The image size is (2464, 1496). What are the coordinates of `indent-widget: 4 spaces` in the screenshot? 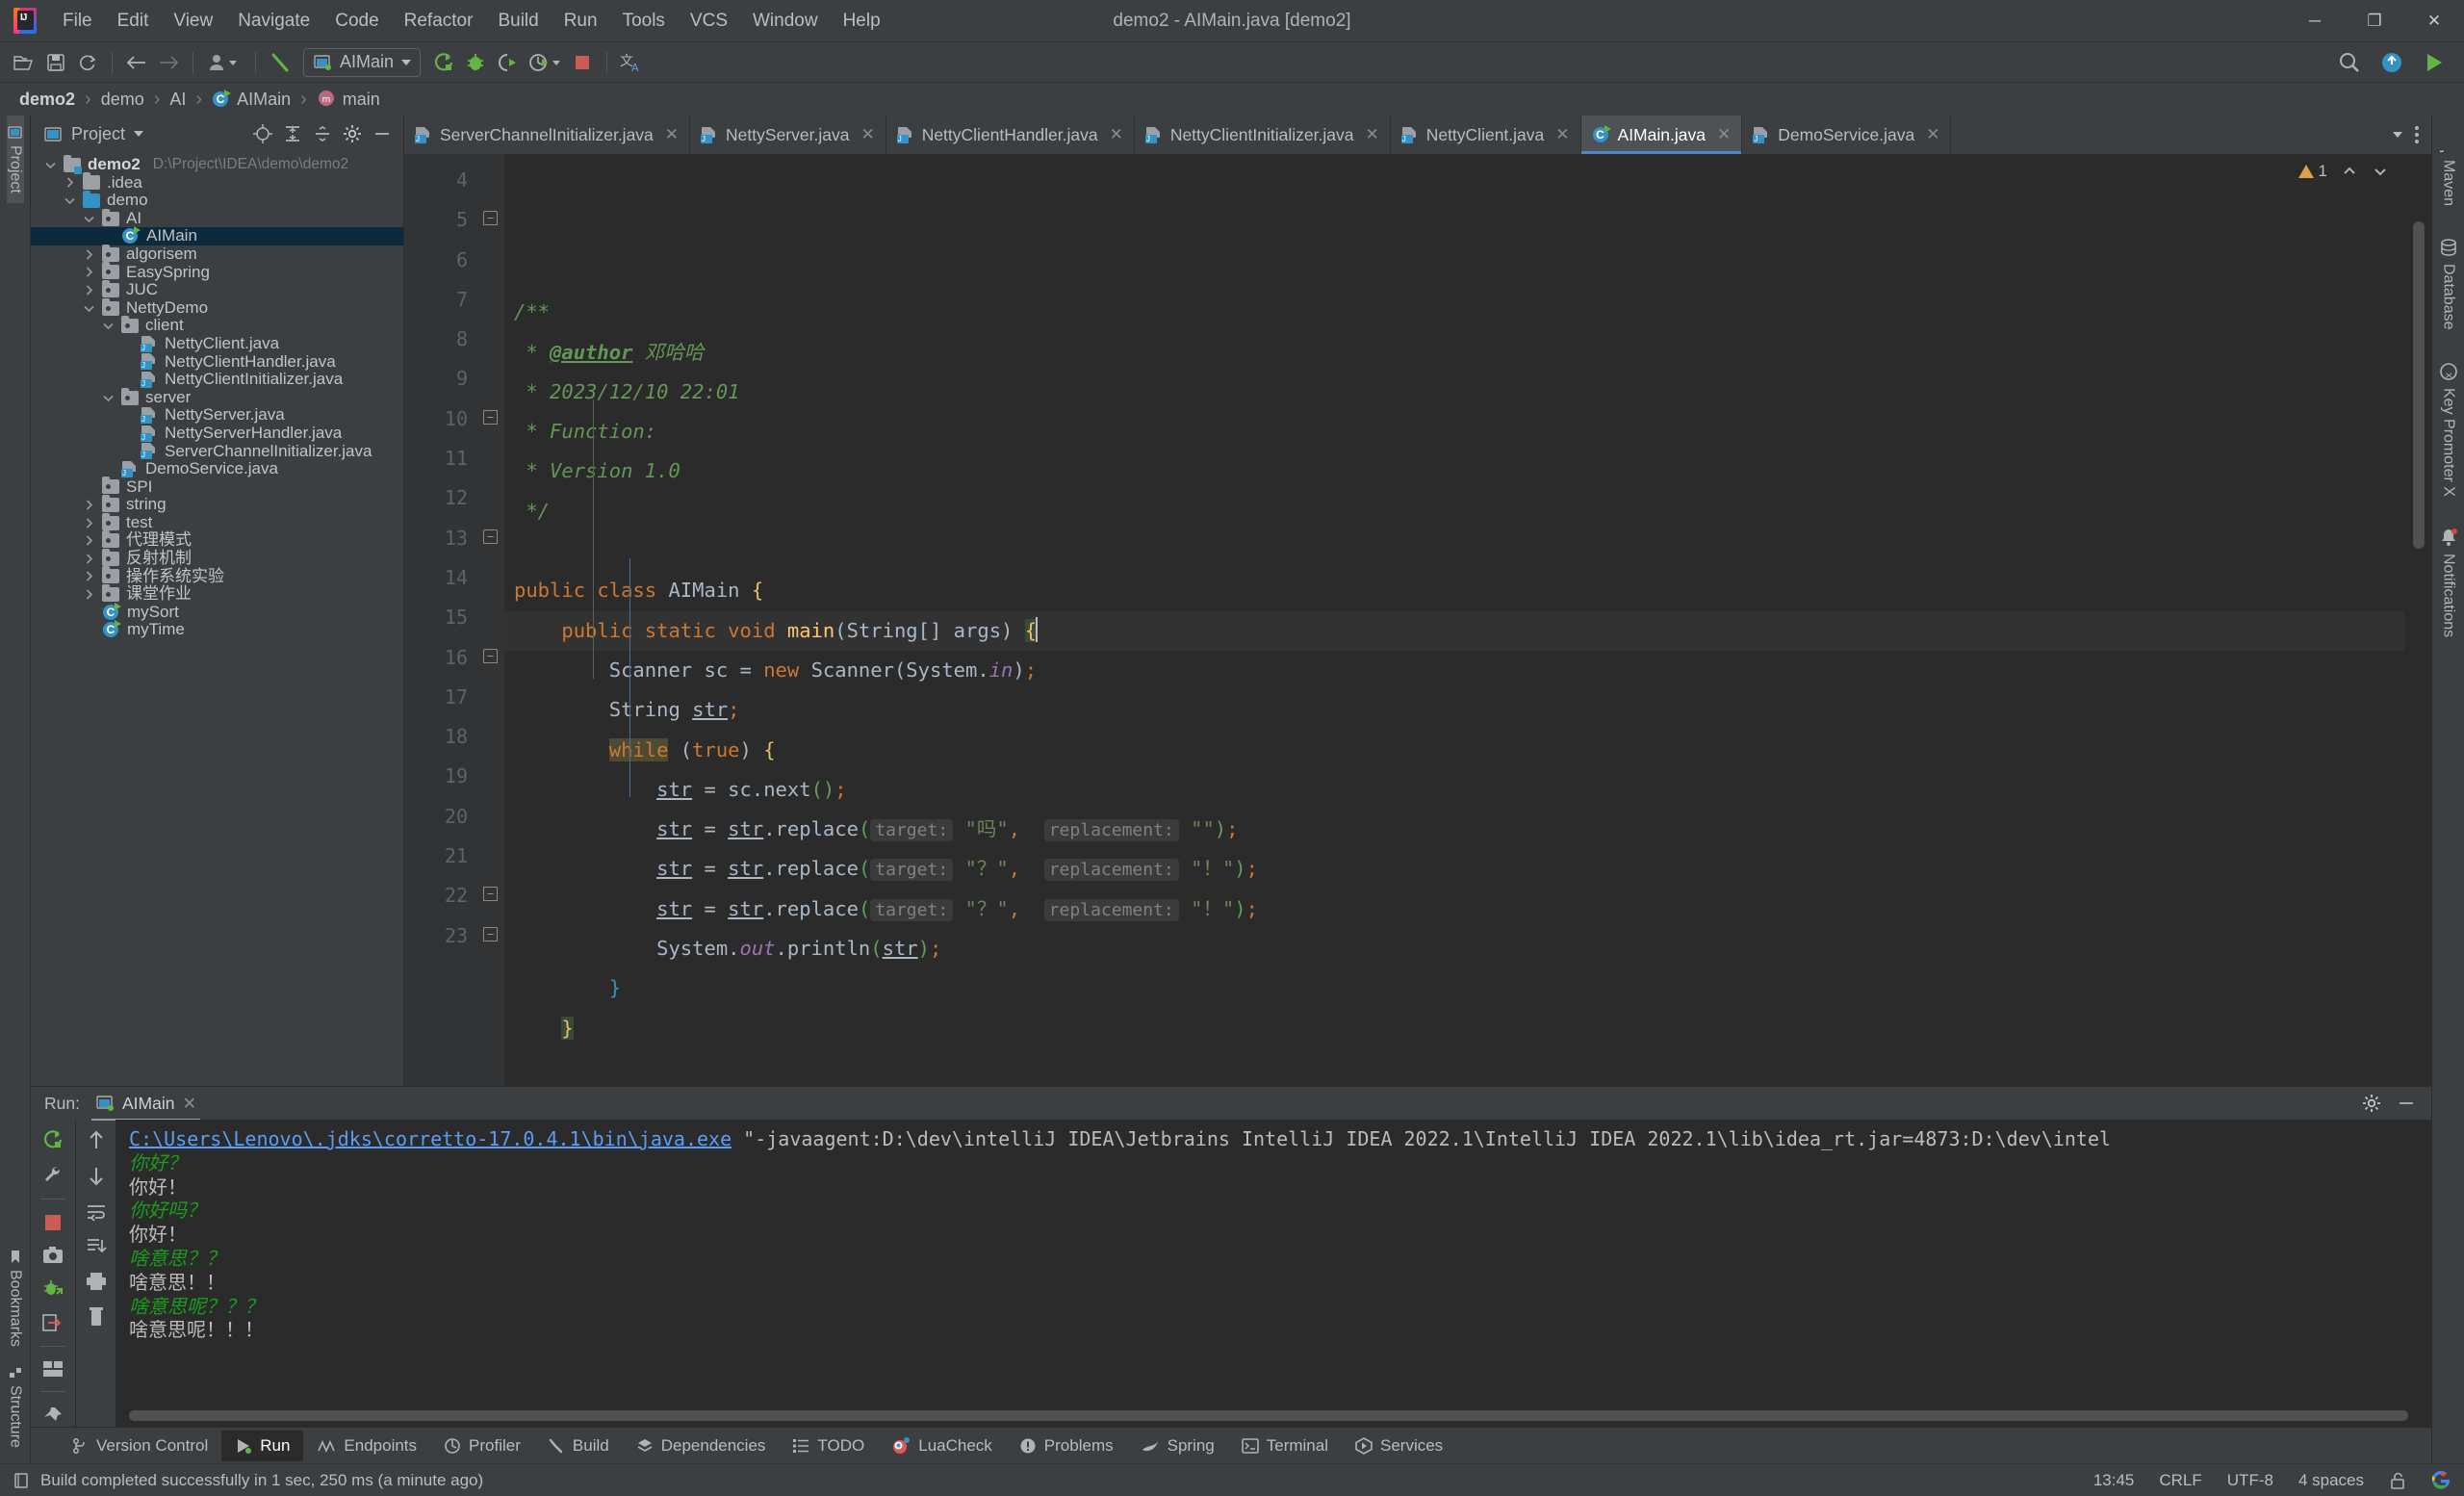 It's located at (2331, 1480).